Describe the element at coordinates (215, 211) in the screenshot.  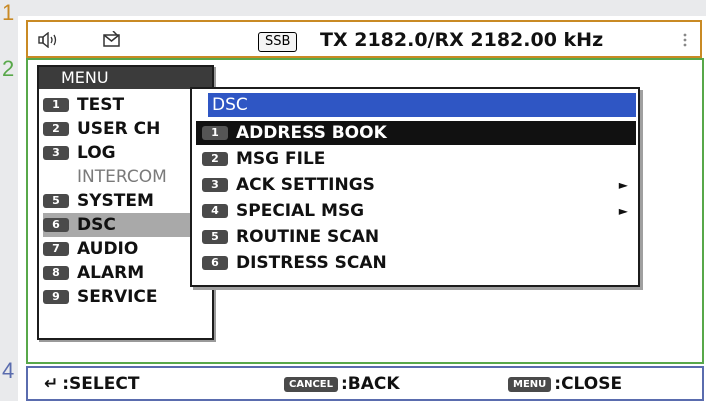
I see `key-badge: 4` at that location.